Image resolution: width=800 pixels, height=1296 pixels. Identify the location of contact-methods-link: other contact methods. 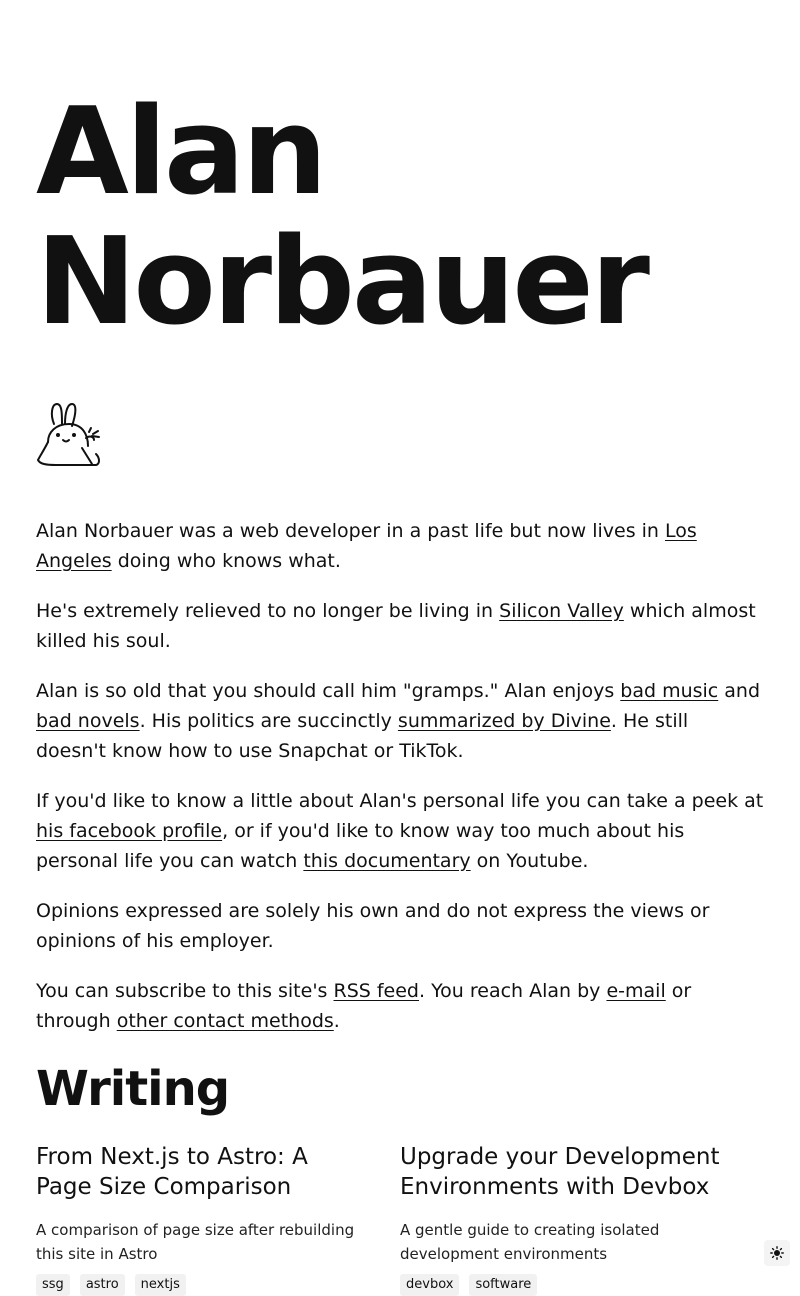
(225, 1021).